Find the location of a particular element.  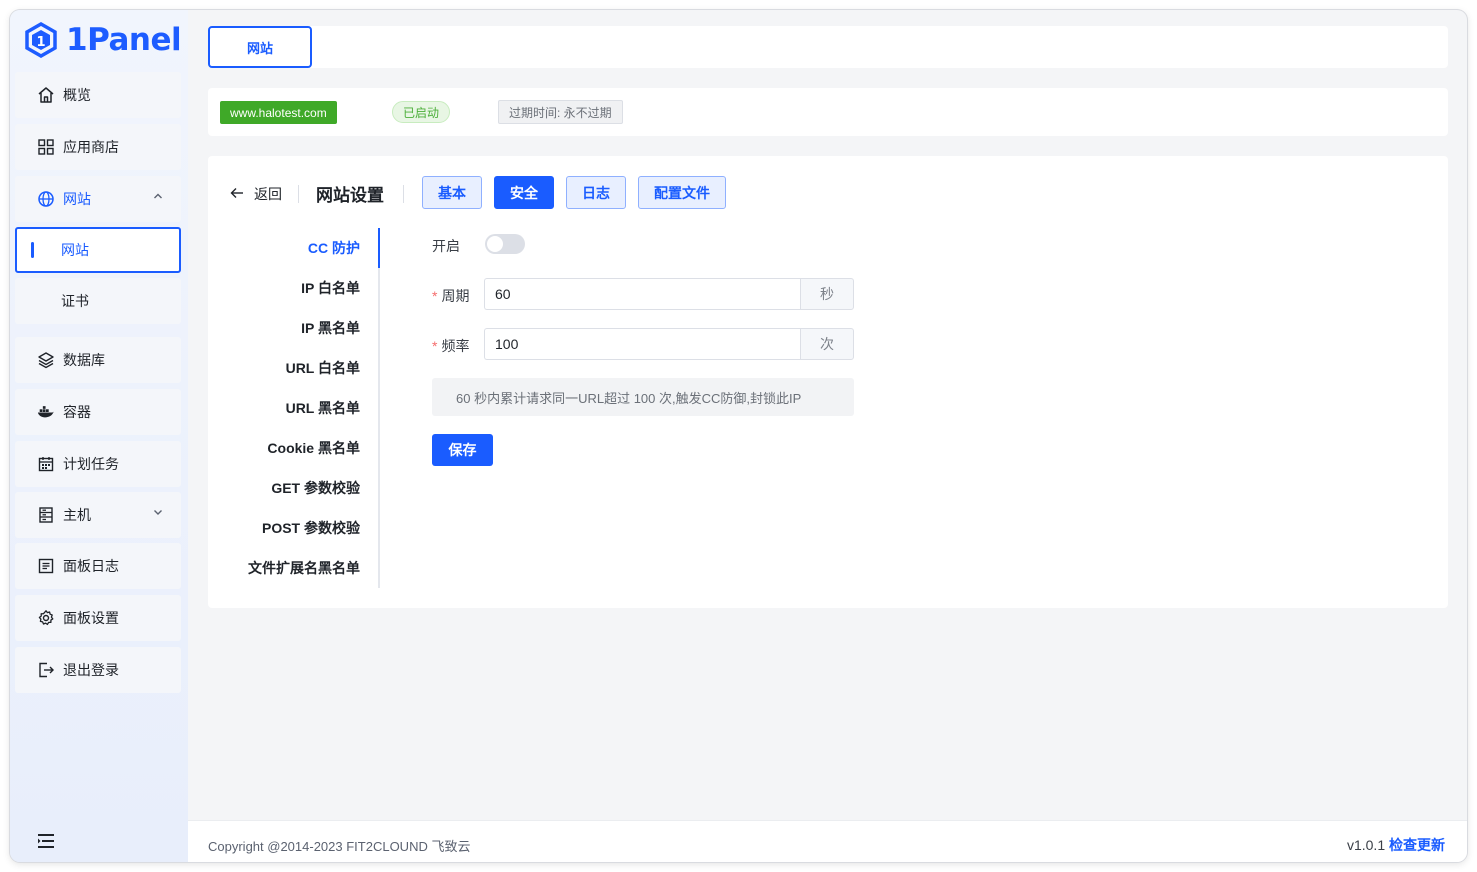

sidebar-item-label: 概览 is located at coordinates (77, 95).